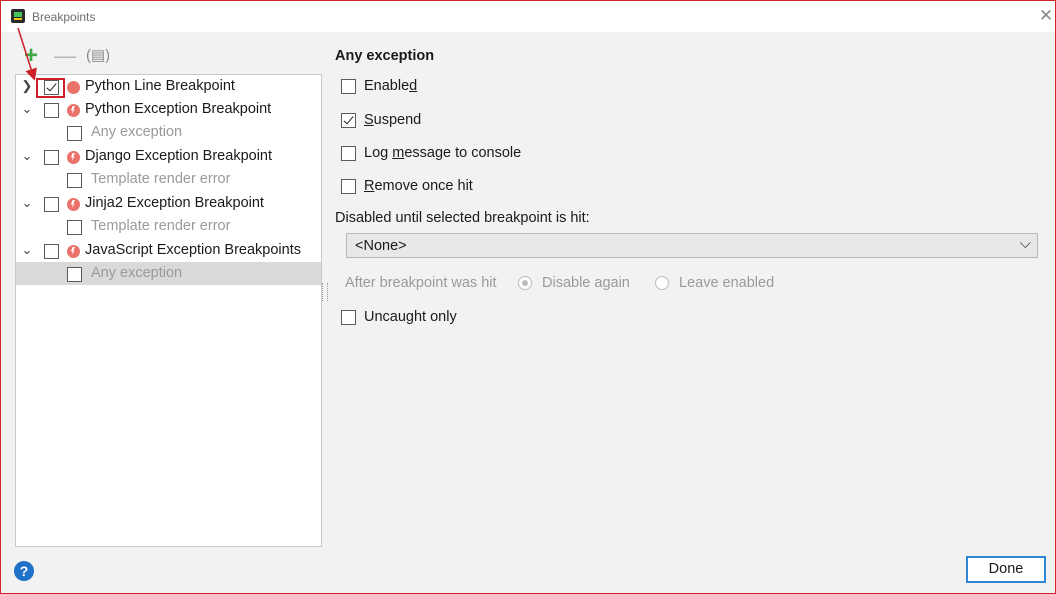 This screenshot has width=1056, height=594. What do you see at coordinates (528, 16) in the screenshot?
I see `title-bar: Breakpoints ✕` at bounding box center [528, 16].